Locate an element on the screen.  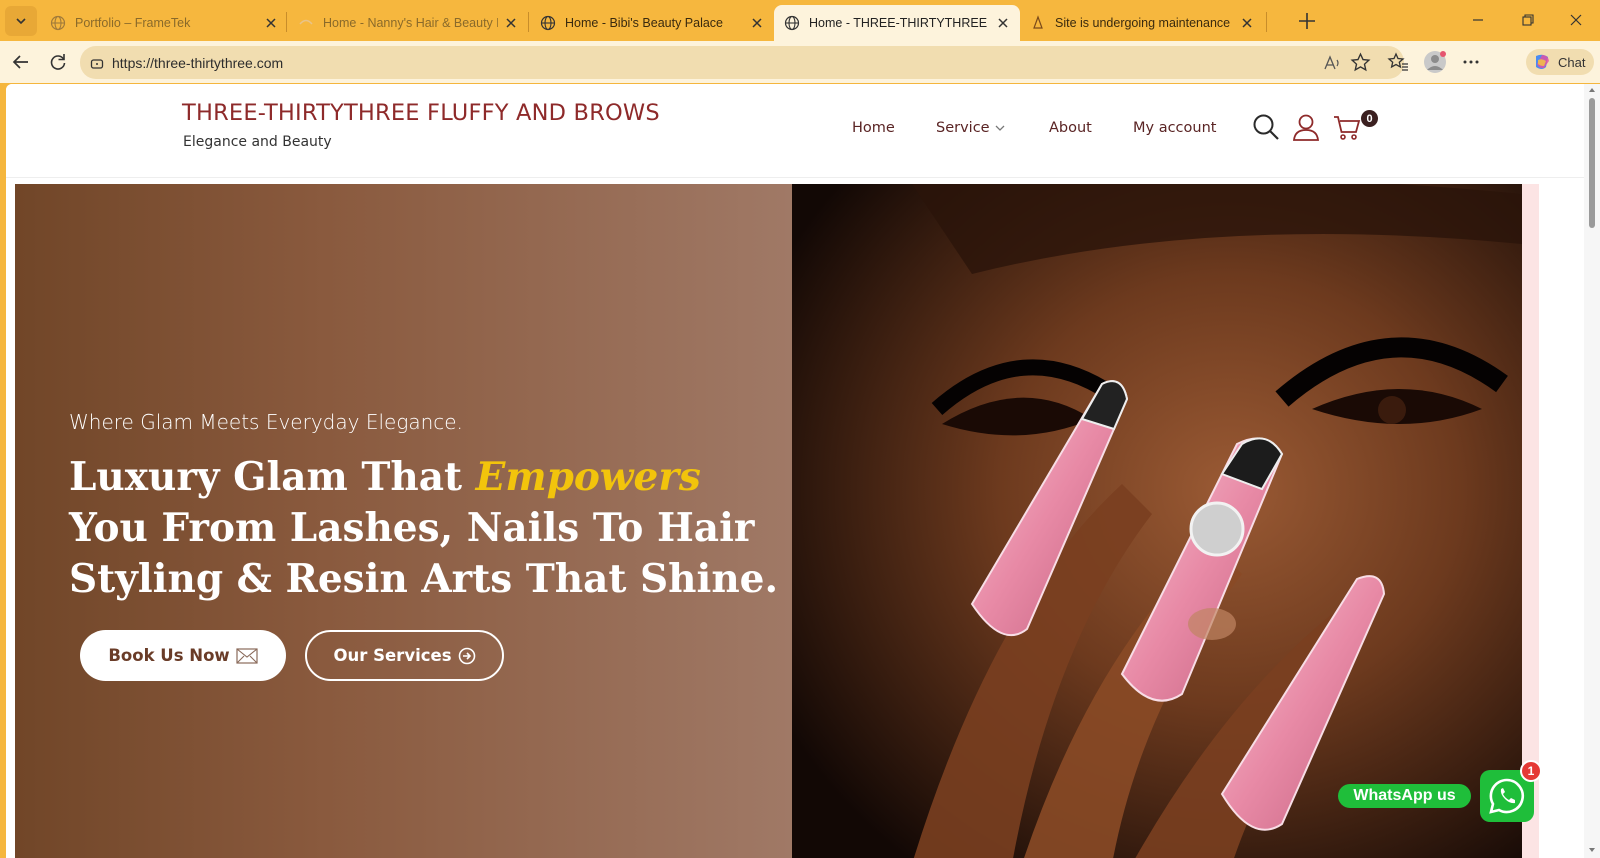
search-icon is located at coordinates (1266, 127).